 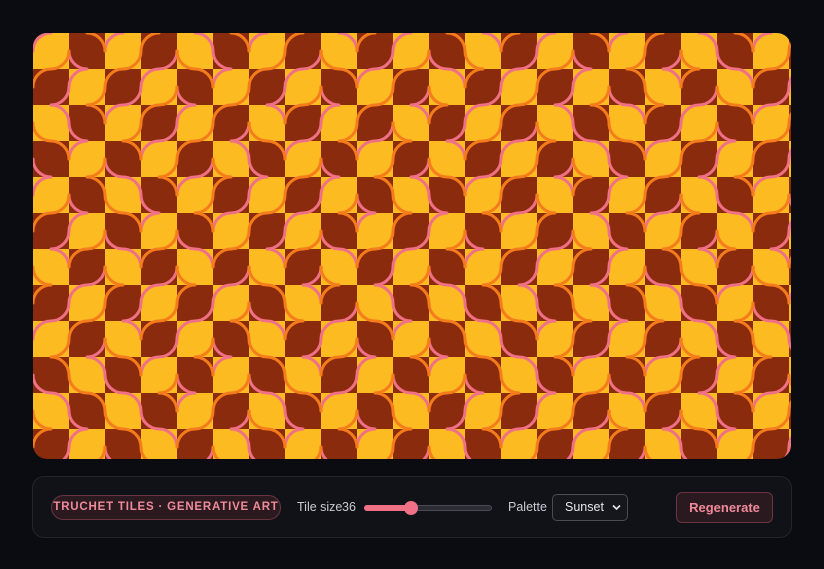 I want to click on tile-size-value: 36, so click(x=349, y=507).